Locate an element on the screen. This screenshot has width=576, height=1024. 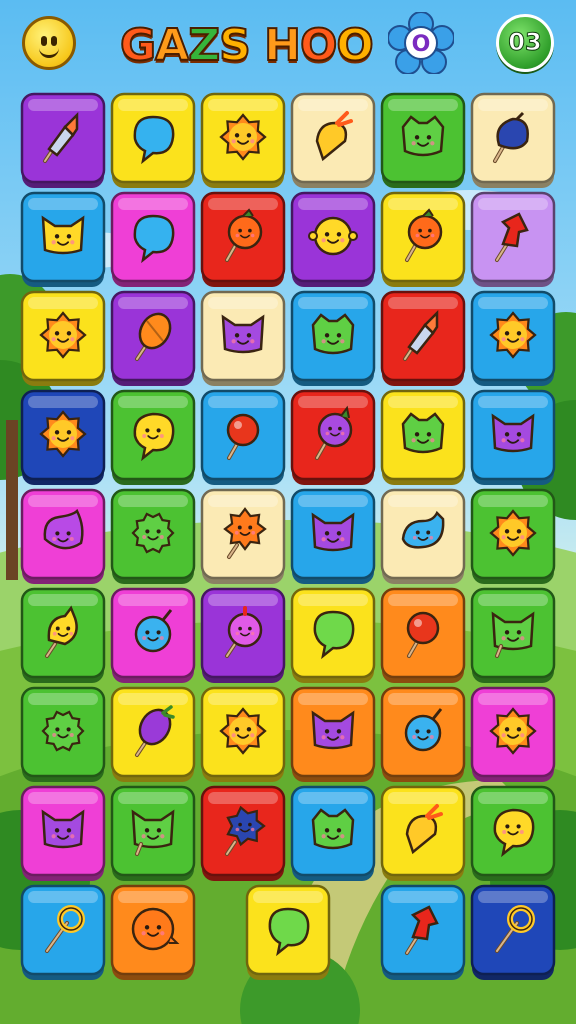
tile-yellow-face is located at coordinates (333, 239).